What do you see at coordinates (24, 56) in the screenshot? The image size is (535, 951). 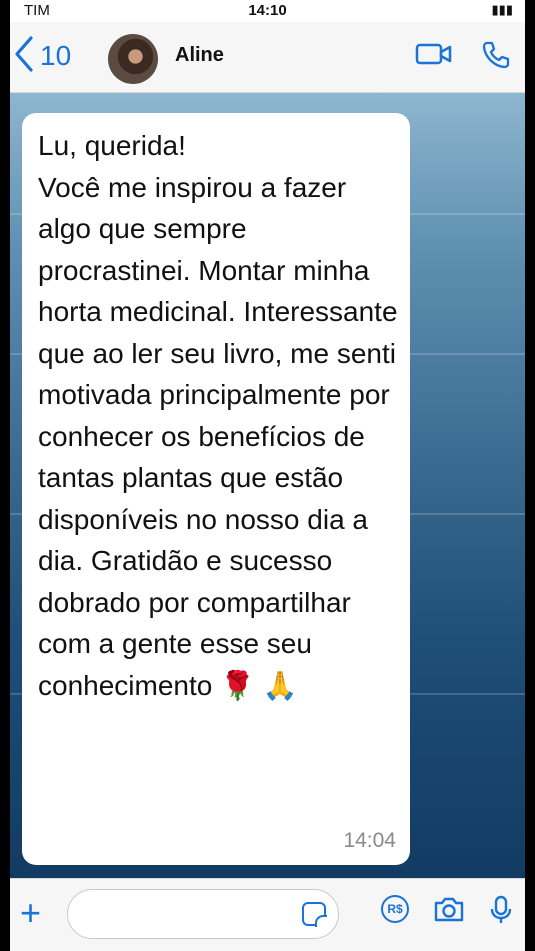 I see `chevron-left-icon` at bounding box center [24, 56].